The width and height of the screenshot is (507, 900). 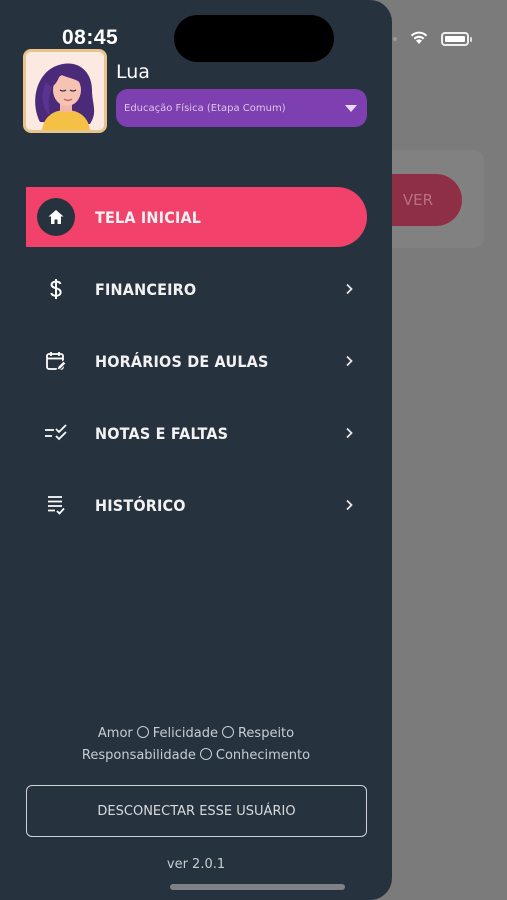 What do you see at coordinates (182, 361) in the screenshot?
I see `menu-item-label: HORÁRIOS DE AULAS` at bounding box center [182, 361].